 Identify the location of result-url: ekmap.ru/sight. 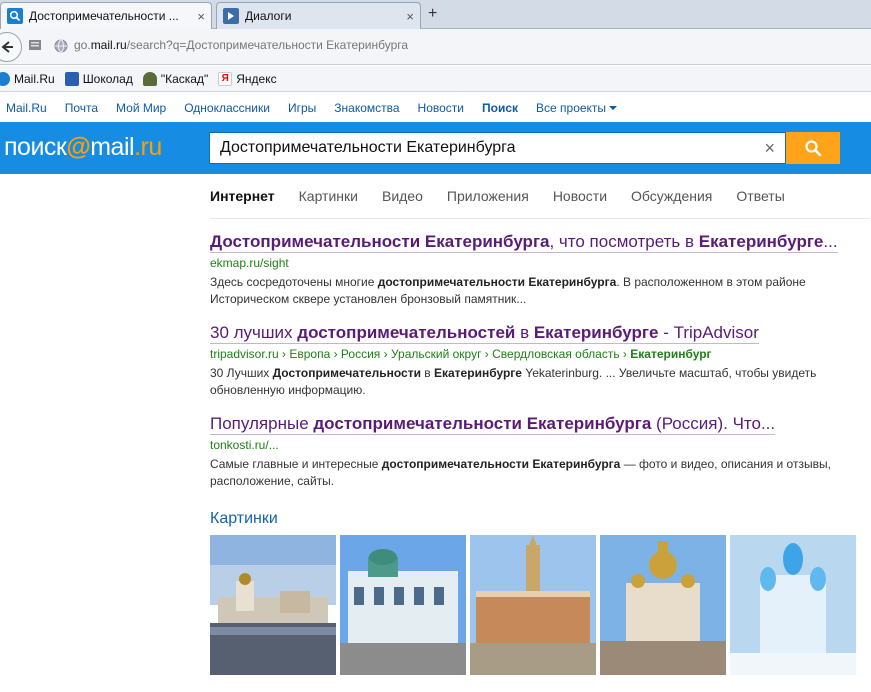
(530, 263).